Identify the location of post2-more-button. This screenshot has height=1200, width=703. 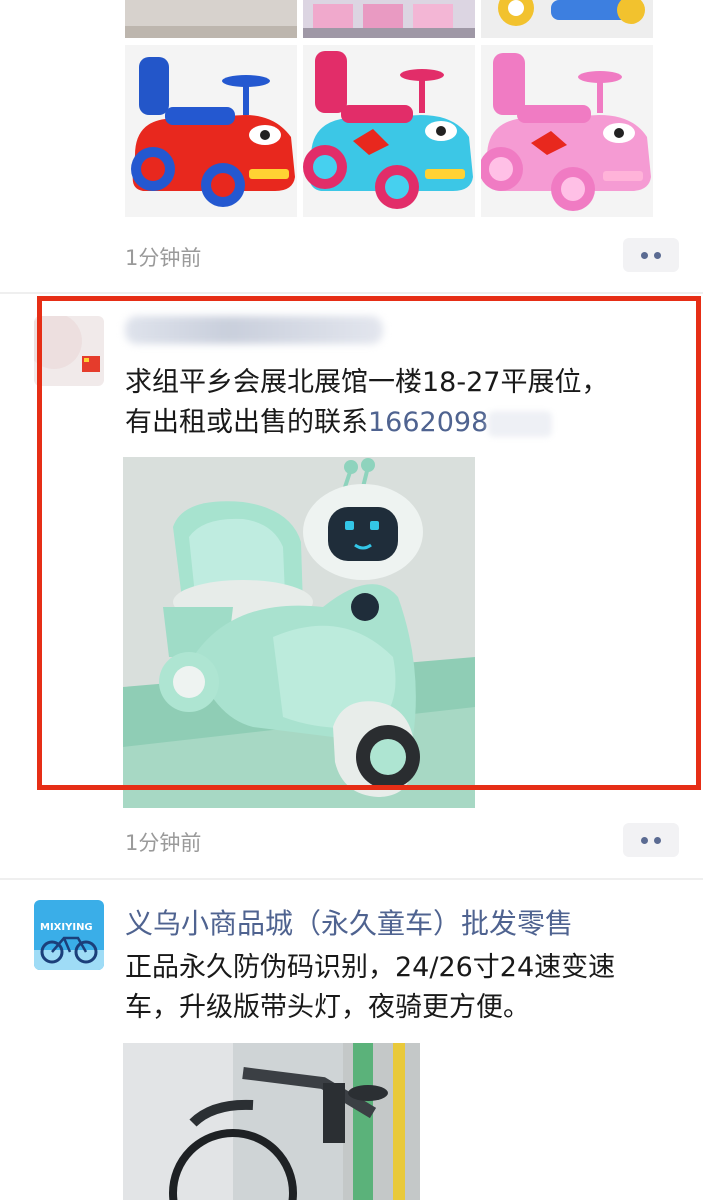
(651, 840).